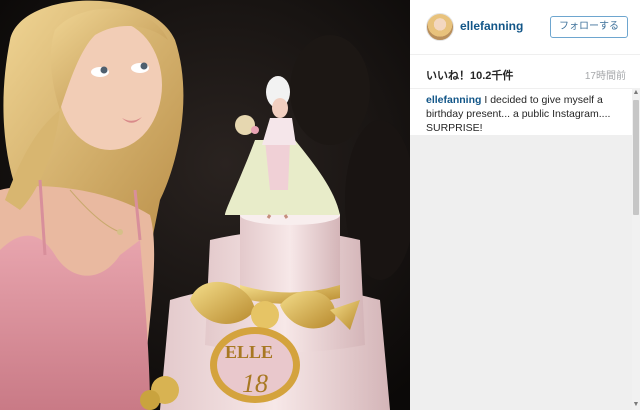 Image resolution: width=640 pixels, height=410 pixels. I want to click on scroll-down-icon: ▼, so click(636, 405).